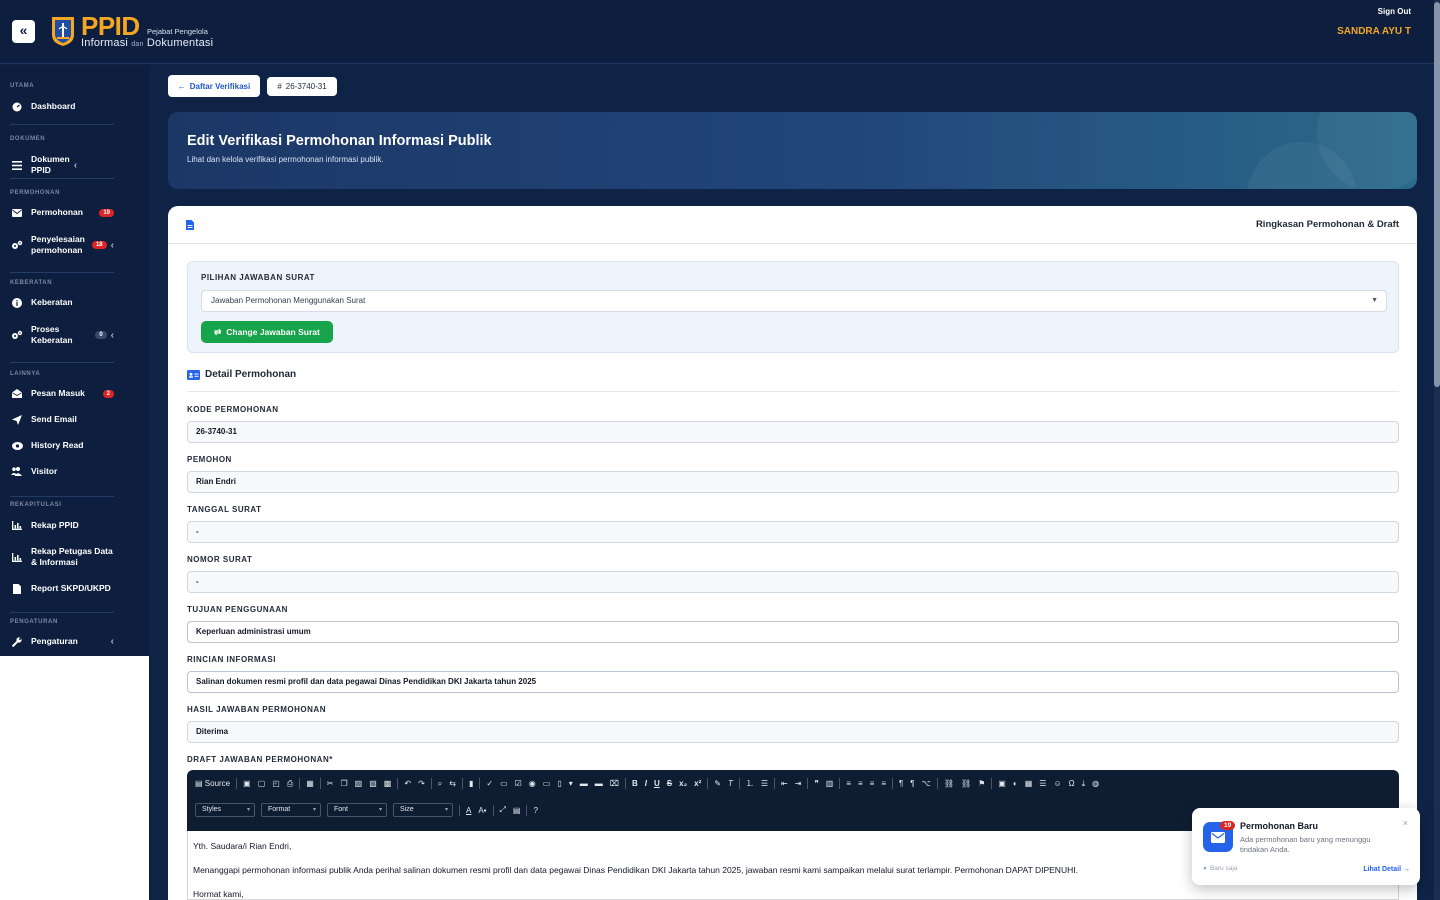 The image size is (1440, 900). Describe the element at coordinates (614, 783) in the screenshot. I see `hidden-field-icon: ⌧` at that location.